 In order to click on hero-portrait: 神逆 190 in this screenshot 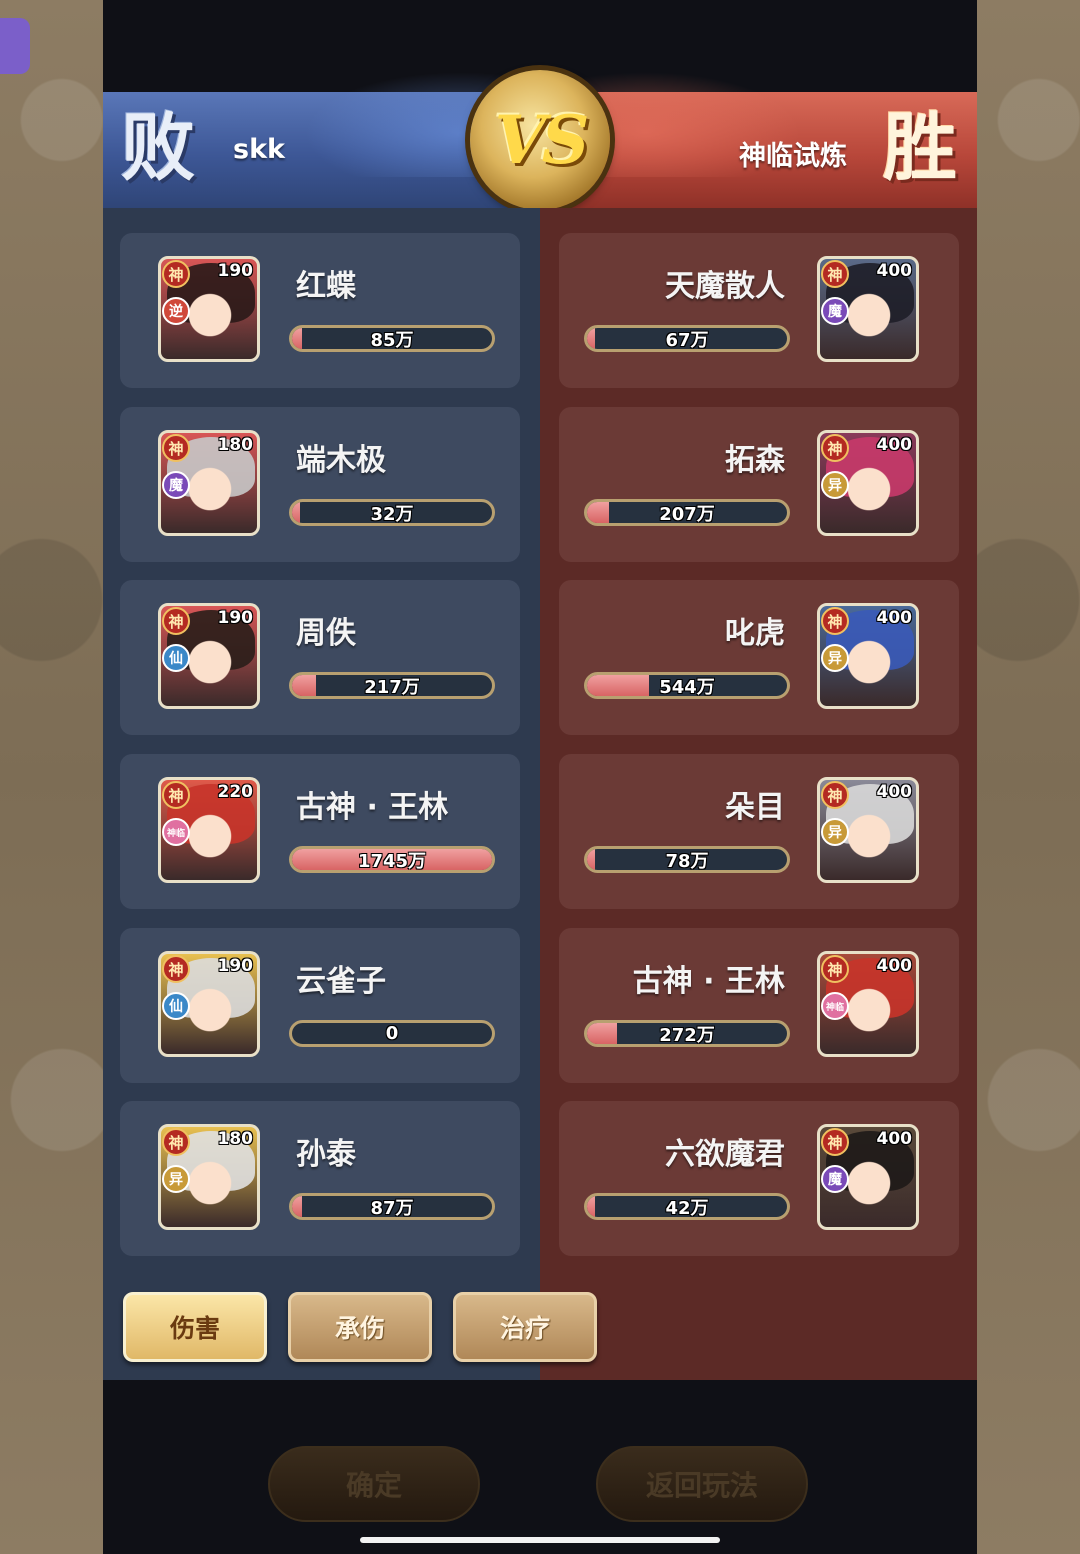, I will do `click(209, 309)`.